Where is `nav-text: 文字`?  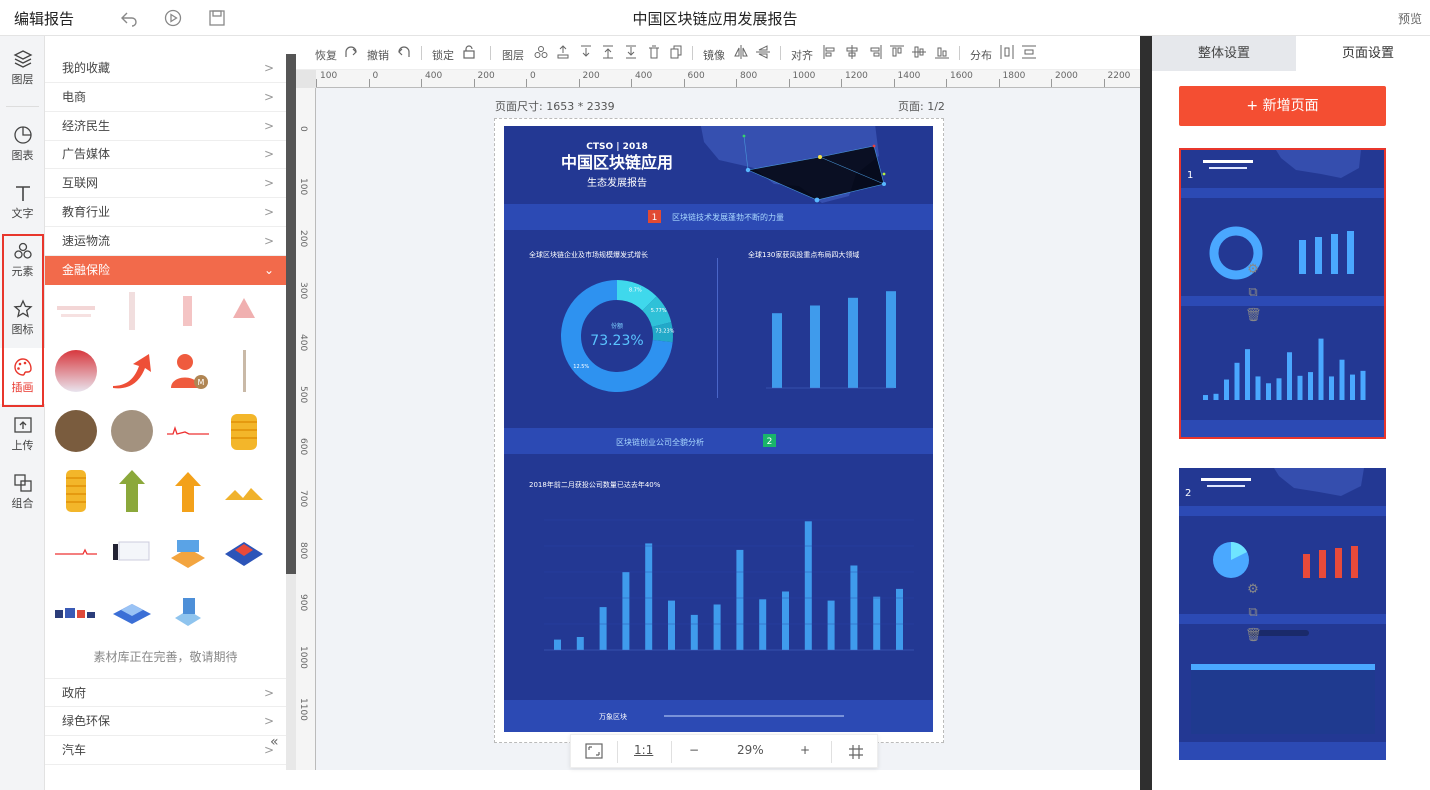
nav-text: 文字 is located at coordinates (22, 202).